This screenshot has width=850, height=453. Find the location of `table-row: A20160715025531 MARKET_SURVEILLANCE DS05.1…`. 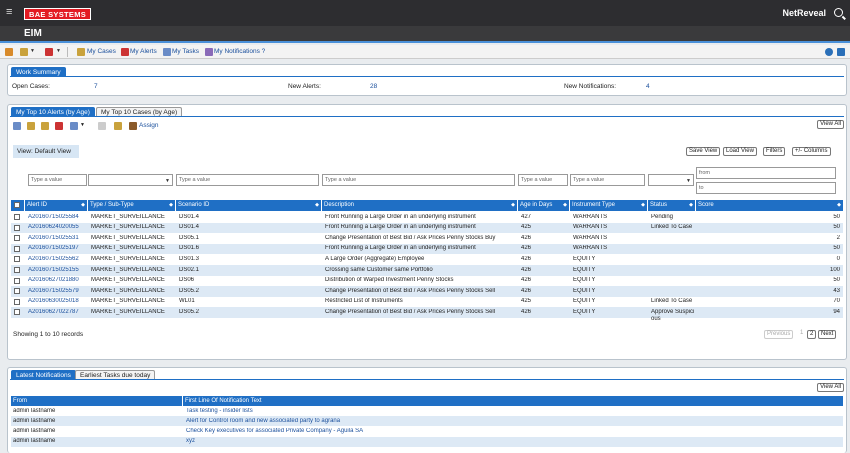

table-row: A20160715025531 MARKET_SURVEILLANCE DS05.1… is located at coordinates (427, 238).